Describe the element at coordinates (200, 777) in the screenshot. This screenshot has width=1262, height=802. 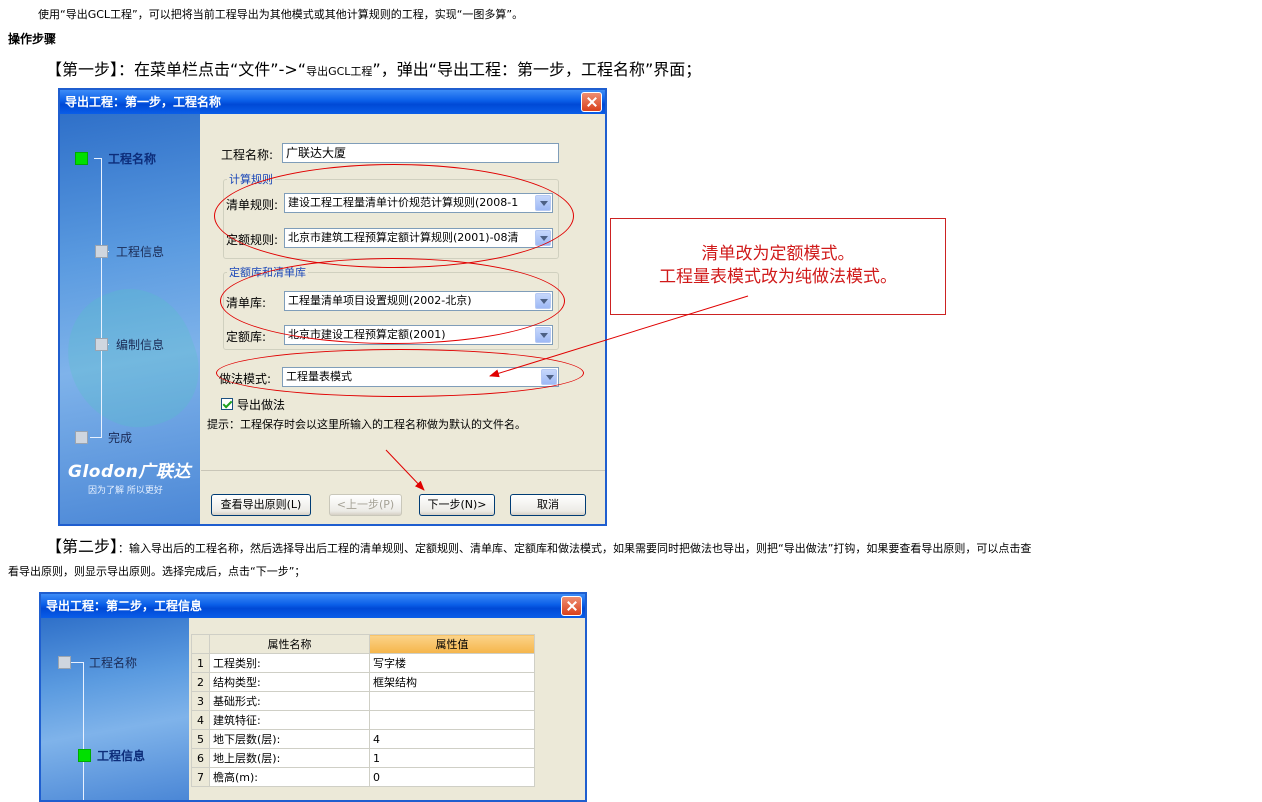
I see `row-number: 7` at that location.